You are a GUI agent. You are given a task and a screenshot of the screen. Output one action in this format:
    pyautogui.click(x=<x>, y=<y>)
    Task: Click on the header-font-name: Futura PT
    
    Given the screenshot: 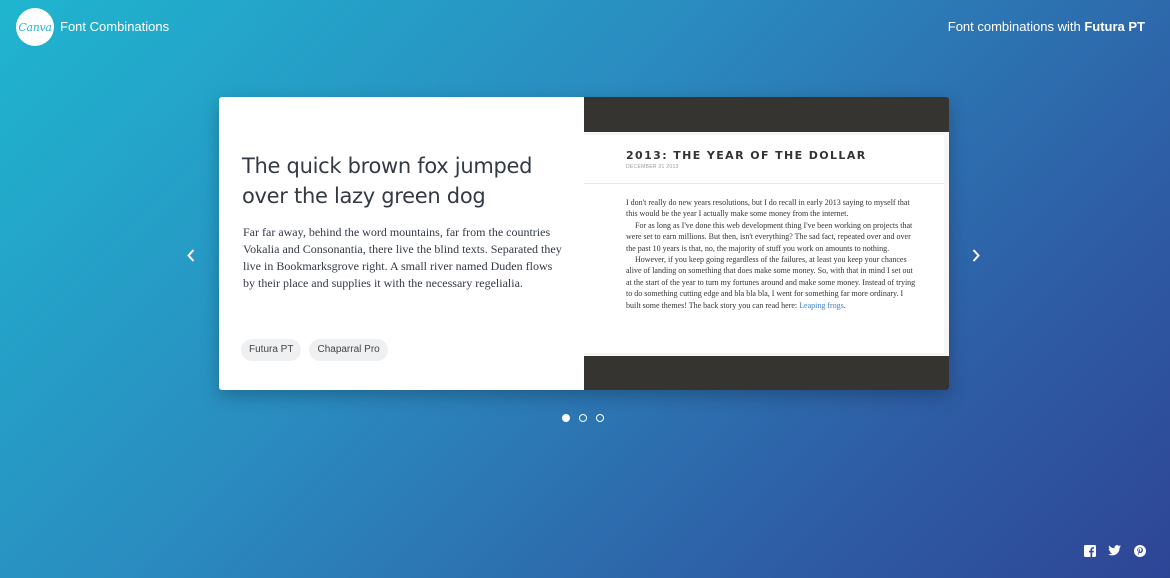 What is the action you would take?
    pyautogui.click(x=1114, y=26)
    